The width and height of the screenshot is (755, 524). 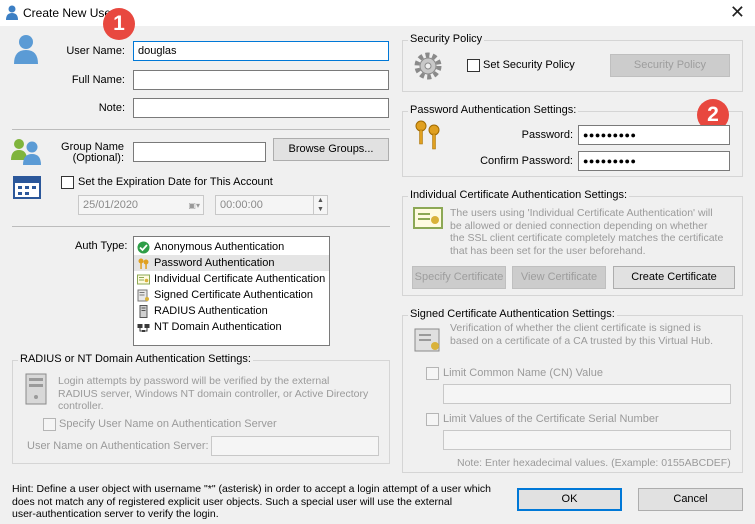 I want to click on auth-type-item-label: RADIUS Authentication, so click(x=211, y=311).